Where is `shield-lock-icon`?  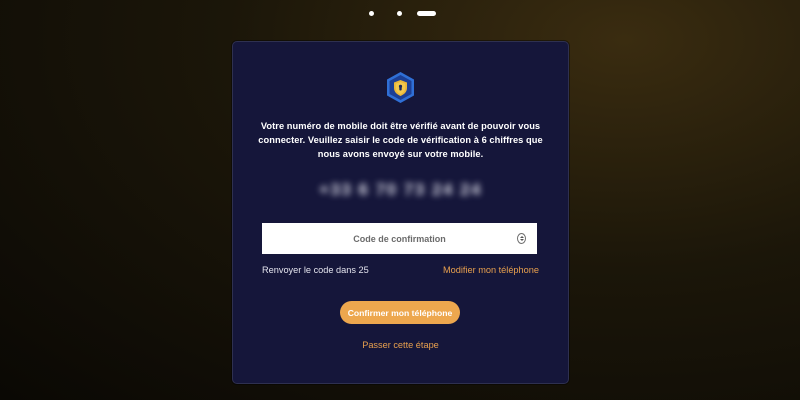 shield-lock-icon is located at coordinates (400, 87).